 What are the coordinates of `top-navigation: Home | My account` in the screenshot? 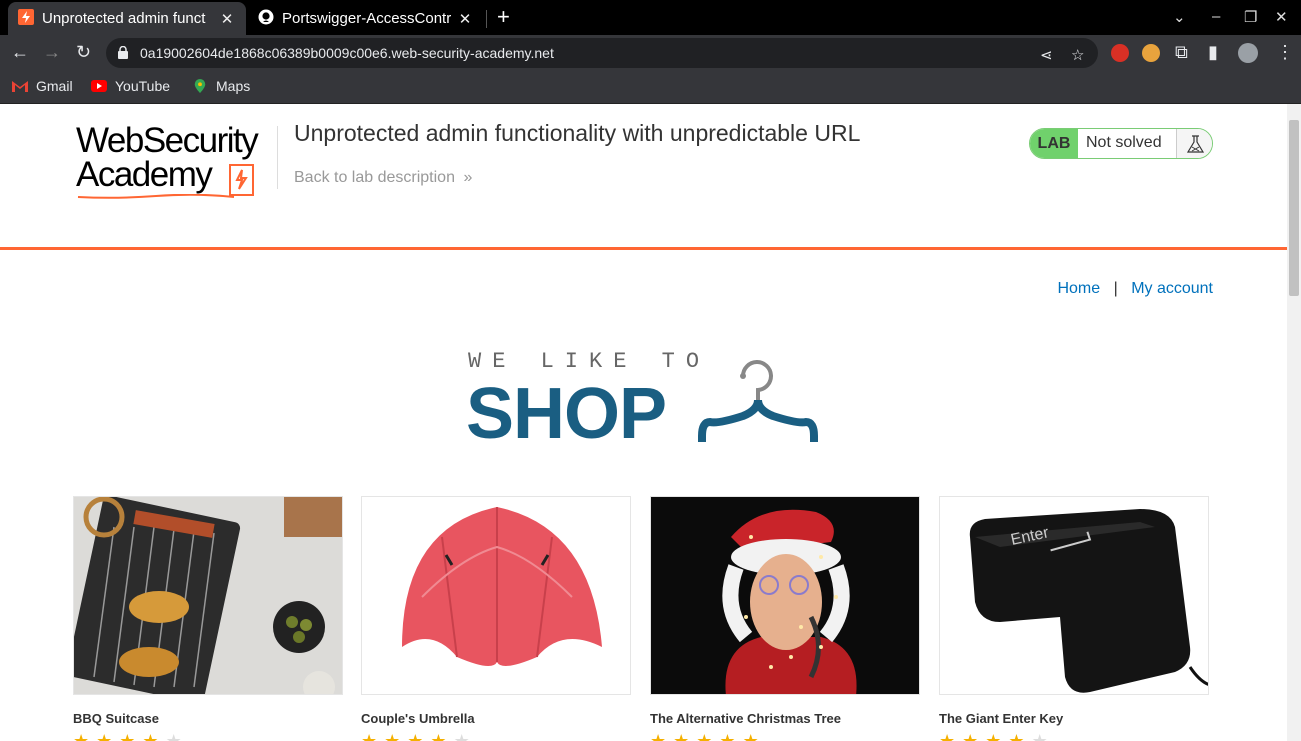 It's located at (1135, 289).